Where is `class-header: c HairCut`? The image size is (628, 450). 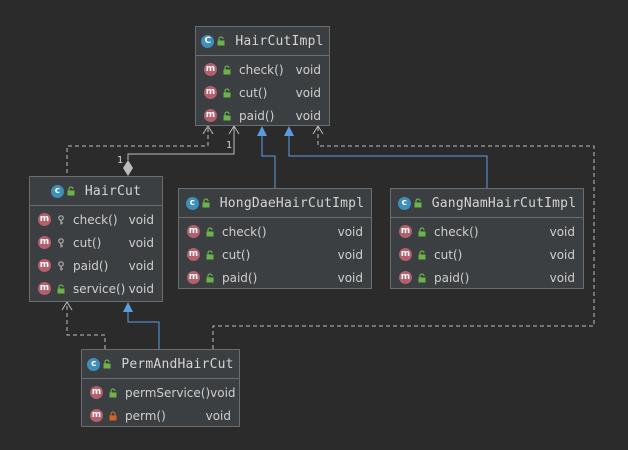 class-header: c HairCut is located at coordinates (96, 191).